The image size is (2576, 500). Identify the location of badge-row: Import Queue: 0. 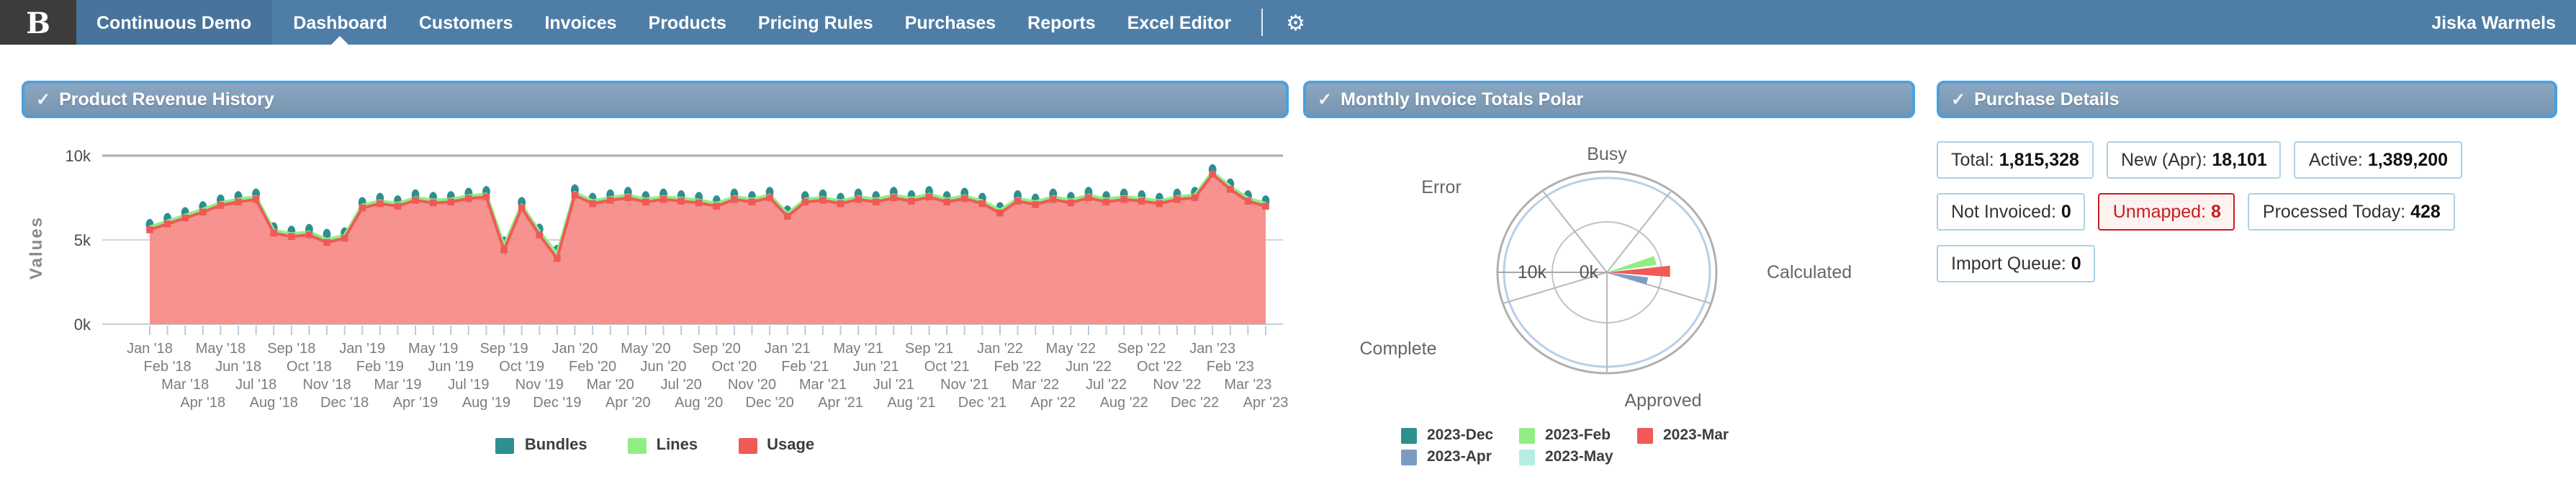
(2016, 263).